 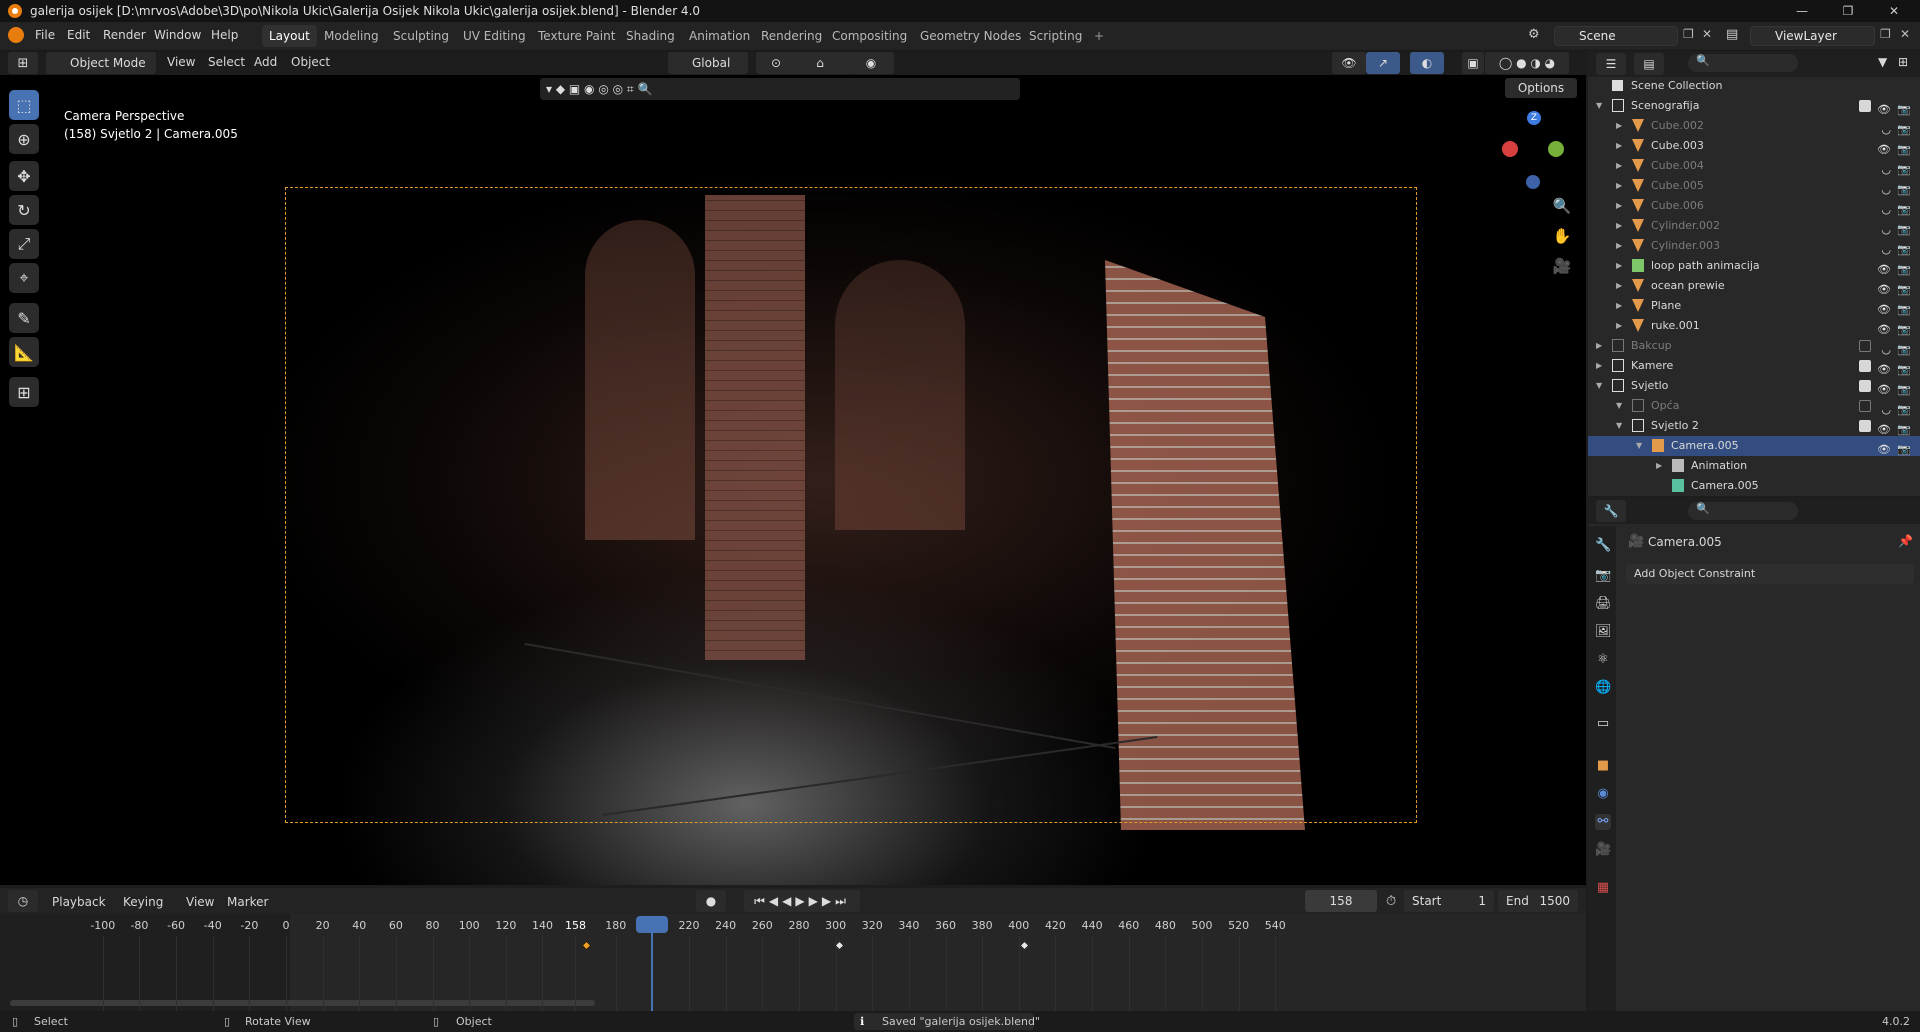 I want to click on playhead-line, so click(x=652, y=972).